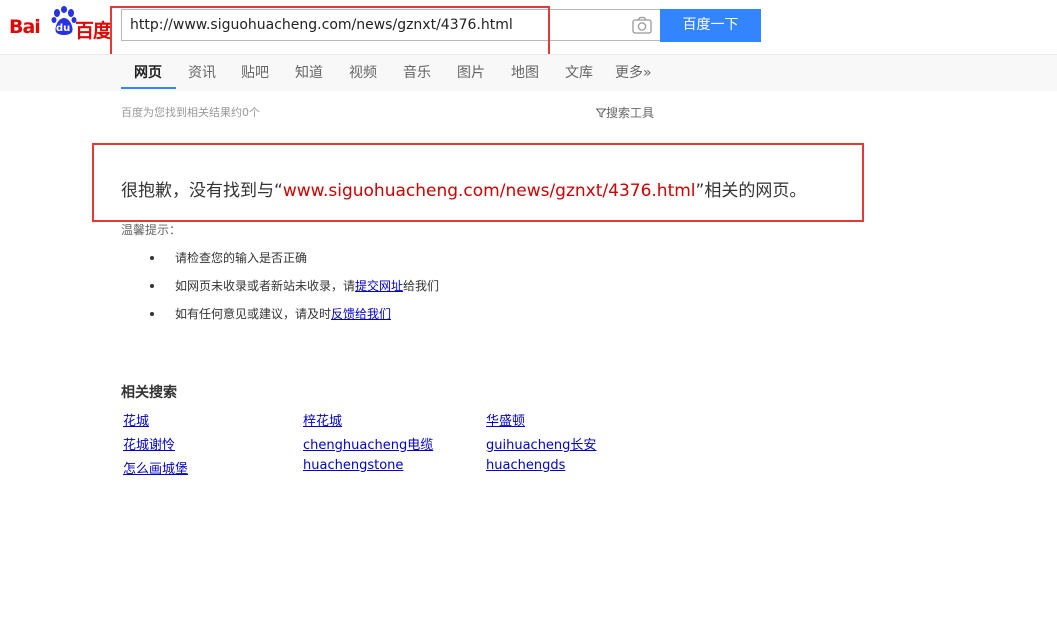  What do you see at coordinates (148, 88) in the screenshot?
I see `active-tab-indicator` at bounding box center [148, 88].